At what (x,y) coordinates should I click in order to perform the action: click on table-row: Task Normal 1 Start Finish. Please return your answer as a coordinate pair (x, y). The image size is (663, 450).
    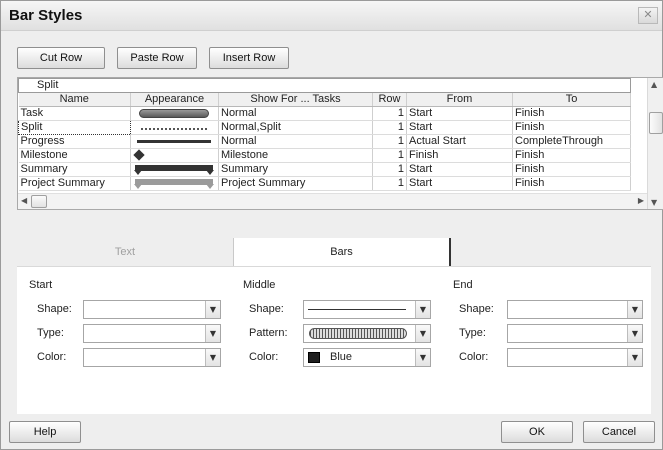
    Looking at the image, I should click on (324, 113).